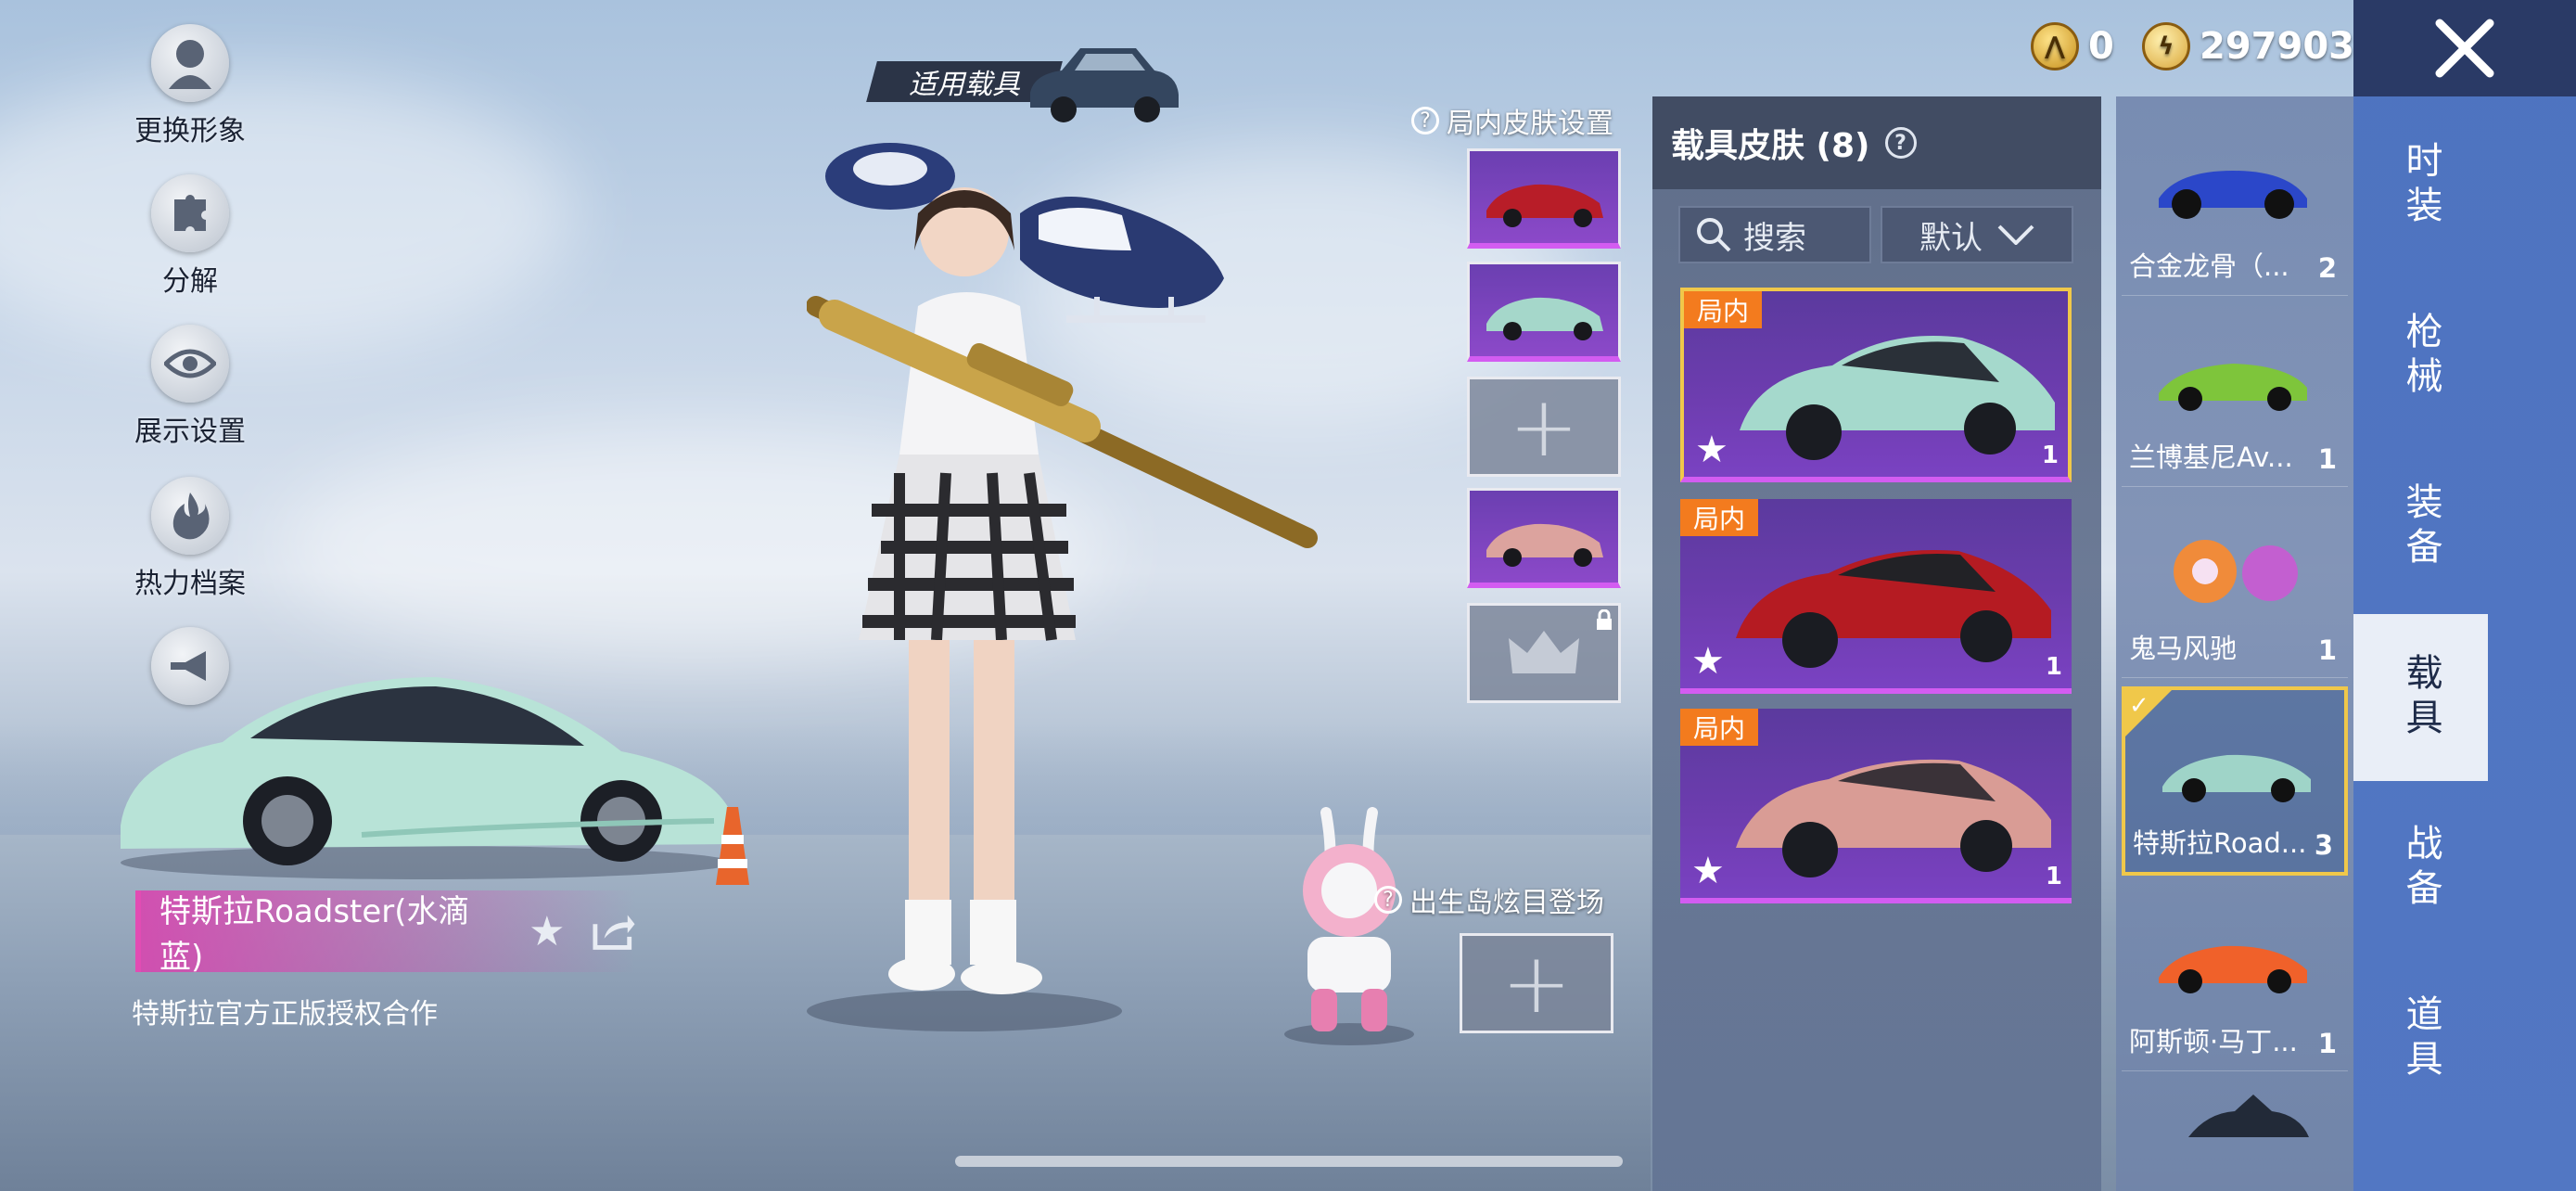 This screenshot has height=1191, width=2576. What do you see at coordinates (2277, 46) in the screenshot?
I see `coin2-value: 297903` at bounding box center [2277, 46].